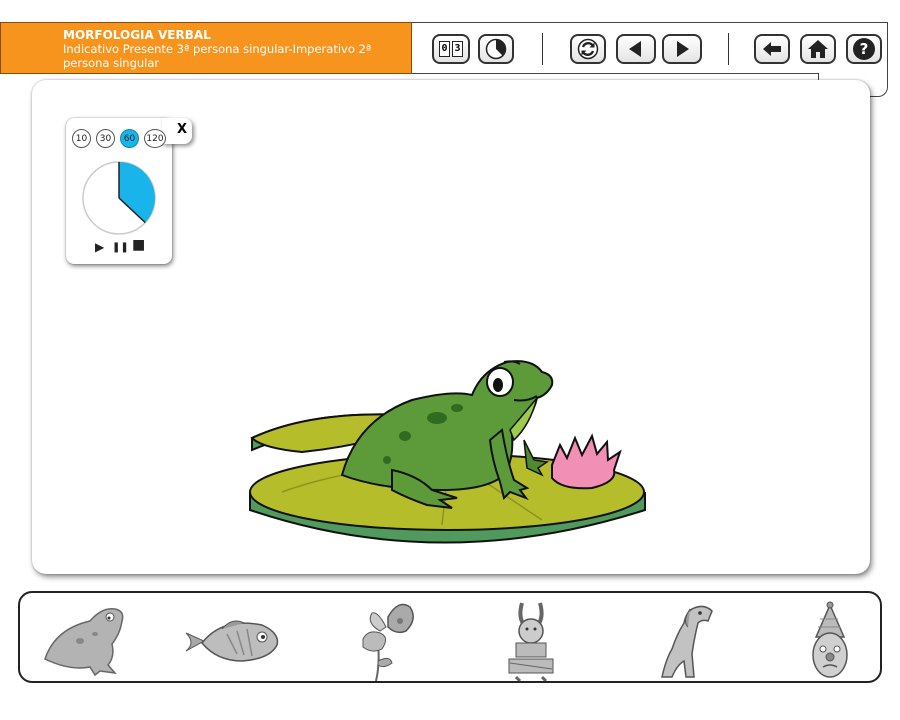  I want to click on thumbnail-frog, so click(90, 640).